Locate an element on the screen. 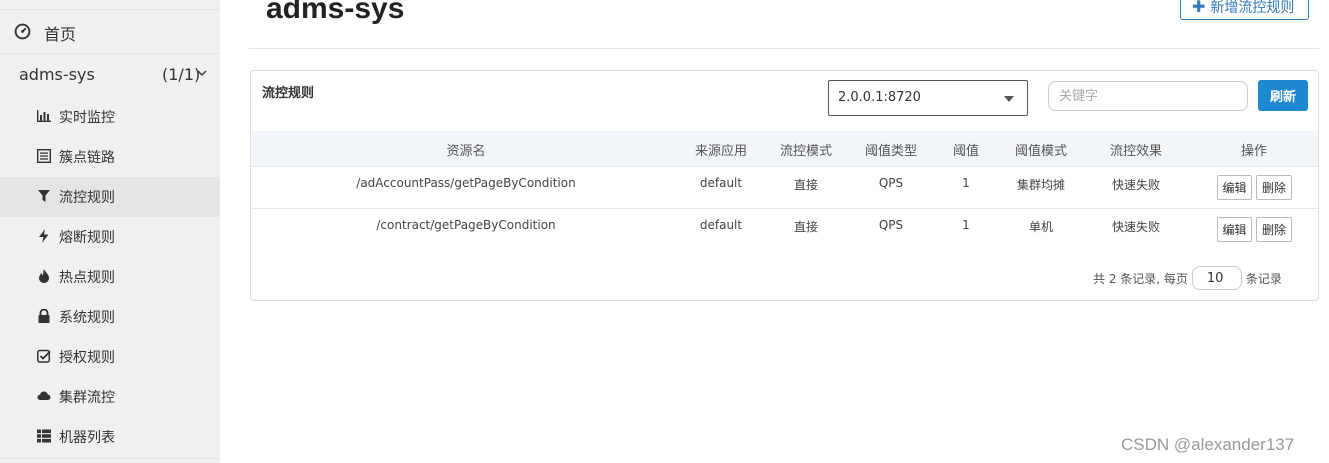  sidebar-item-flow-rules: 流控规则 is located at coordinates (110, 197).